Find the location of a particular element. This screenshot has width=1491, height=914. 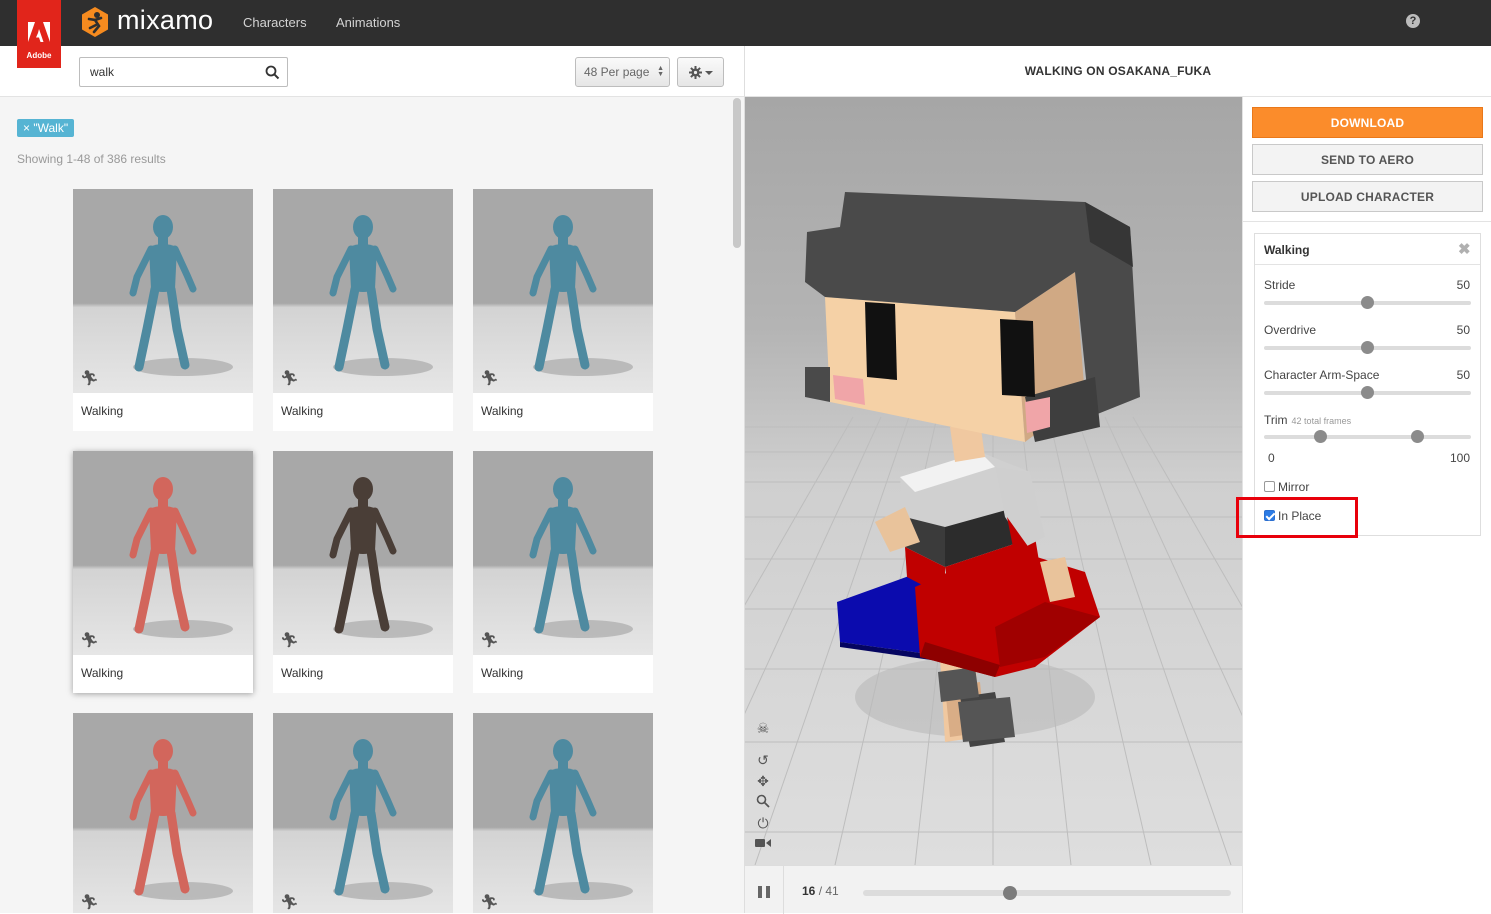

upload-character-button: UPLOAD CHARACTER is located at coordinates (1367, 196).